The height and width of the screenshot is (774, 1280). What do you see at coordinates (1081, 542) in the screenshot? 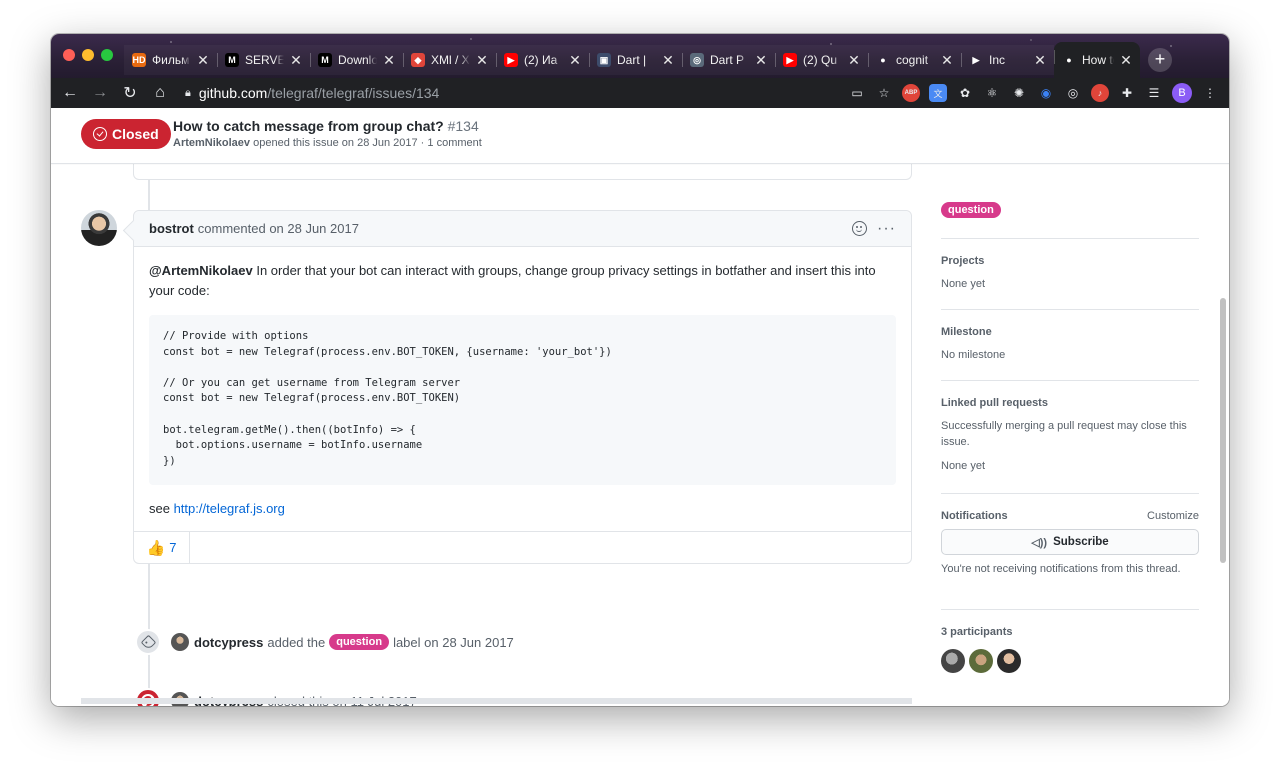
I see `subscribe-label: Subscribe` at bounding box center [1081, 542].